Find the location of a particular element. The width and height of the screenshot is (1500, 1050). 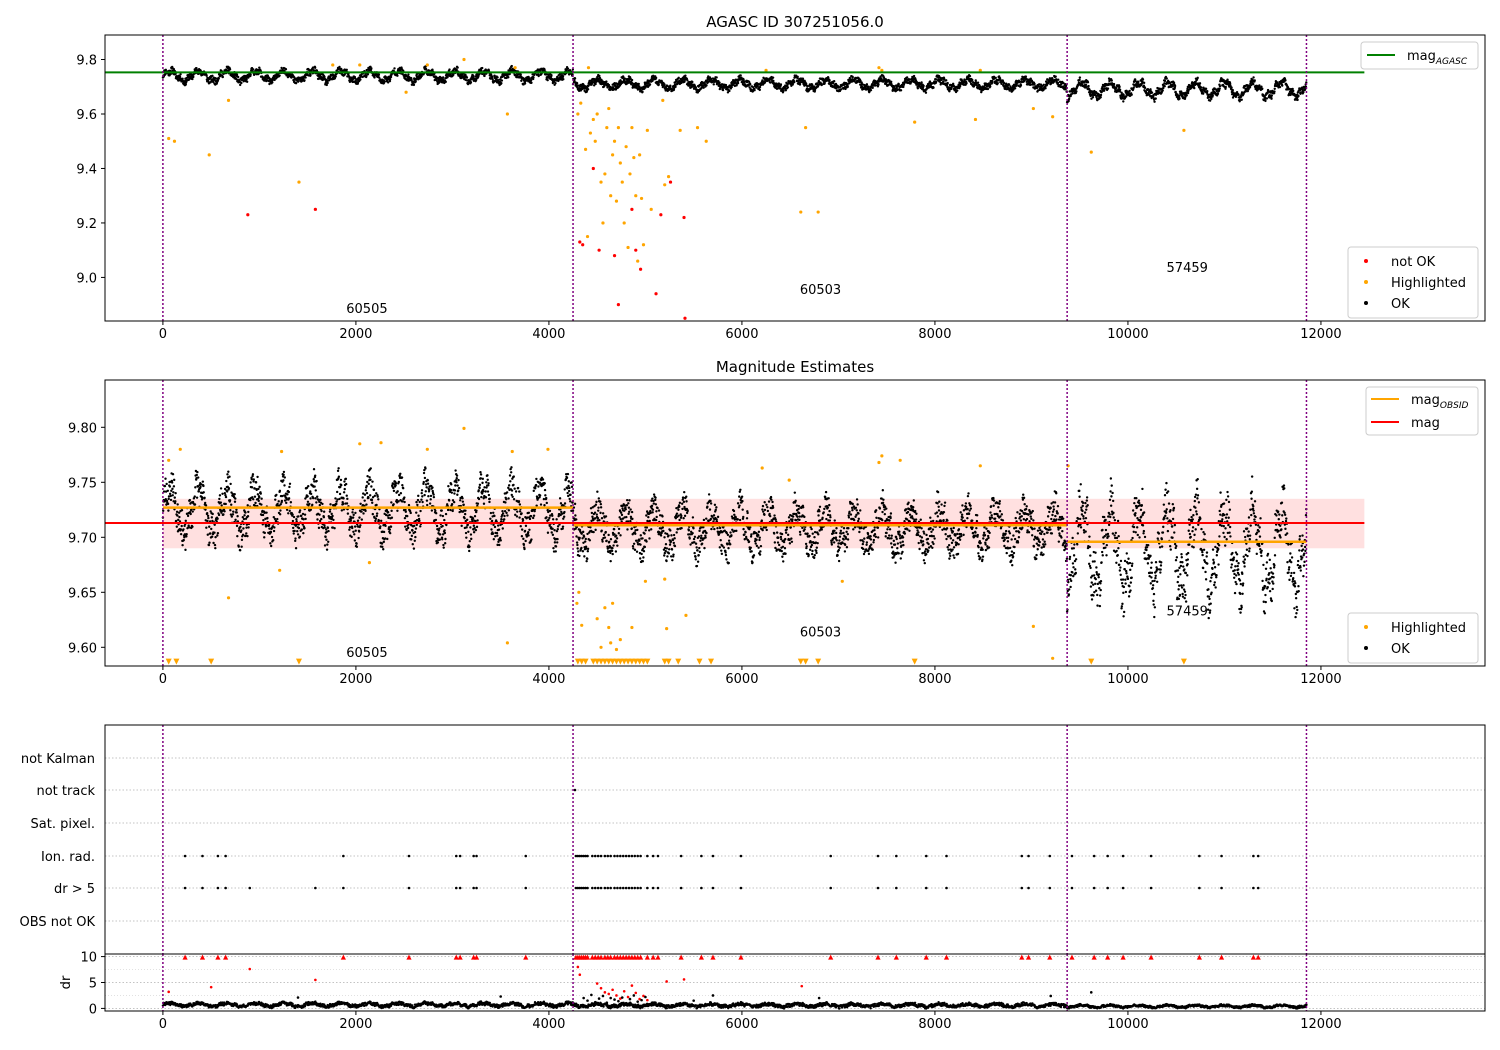

legend-marker is located at coordinates (1366, 261).